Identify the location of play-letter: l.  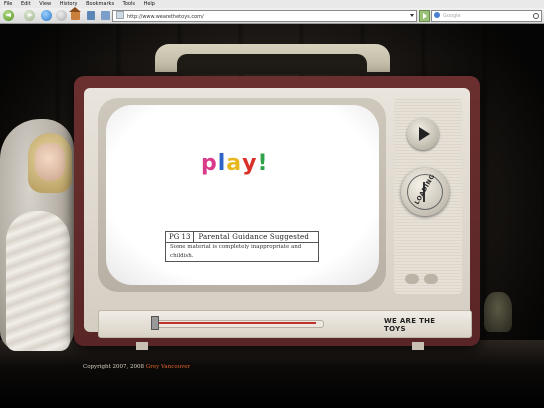
(222, 163).